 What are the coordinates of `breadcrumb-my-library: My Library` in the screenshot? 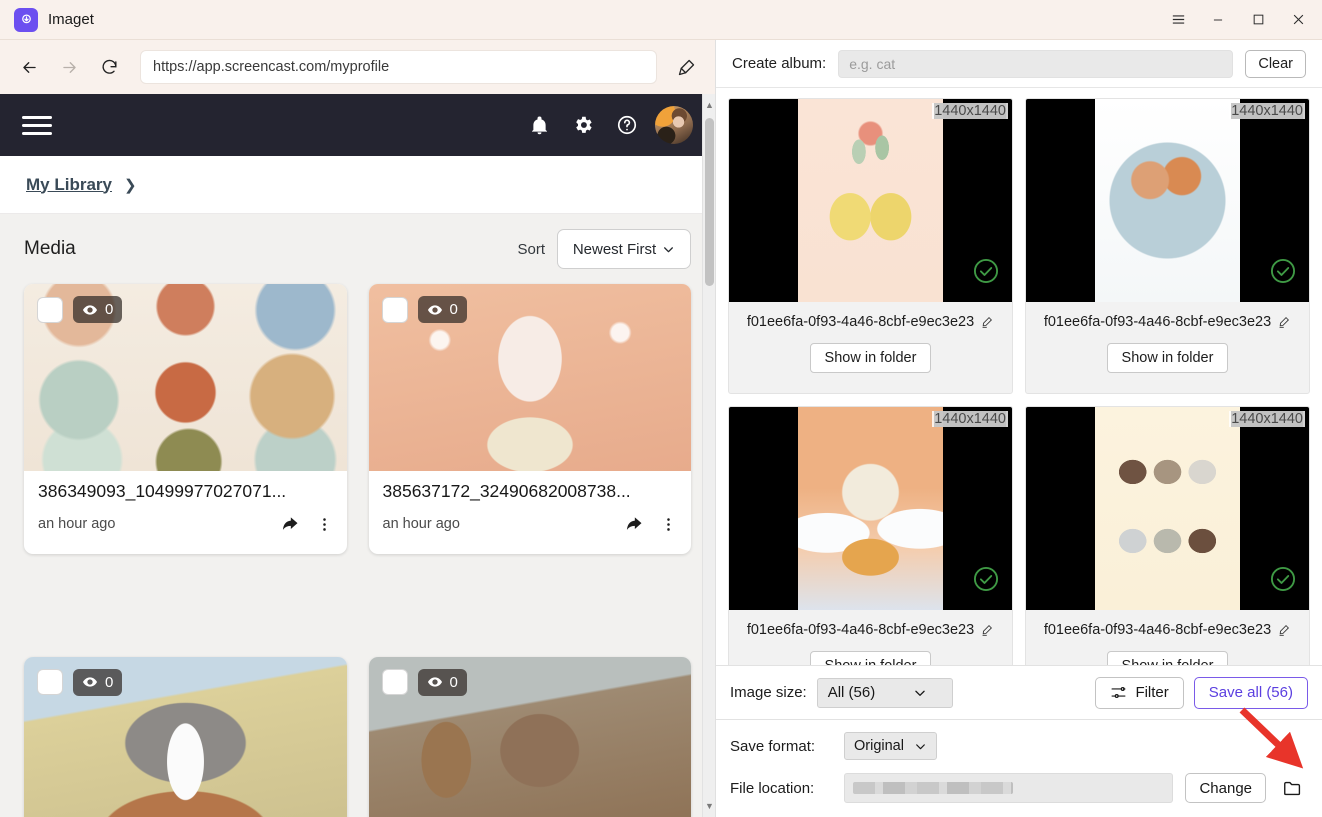 It's located at (69, 185).